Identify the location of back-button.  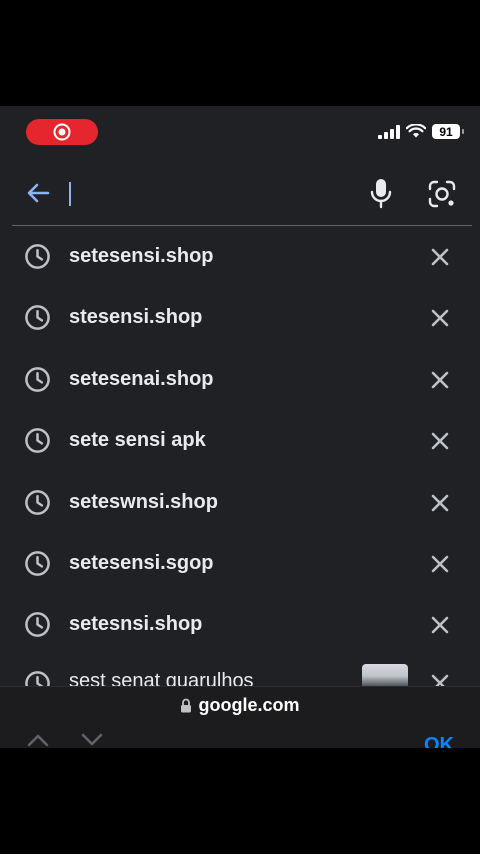
(39, 193).